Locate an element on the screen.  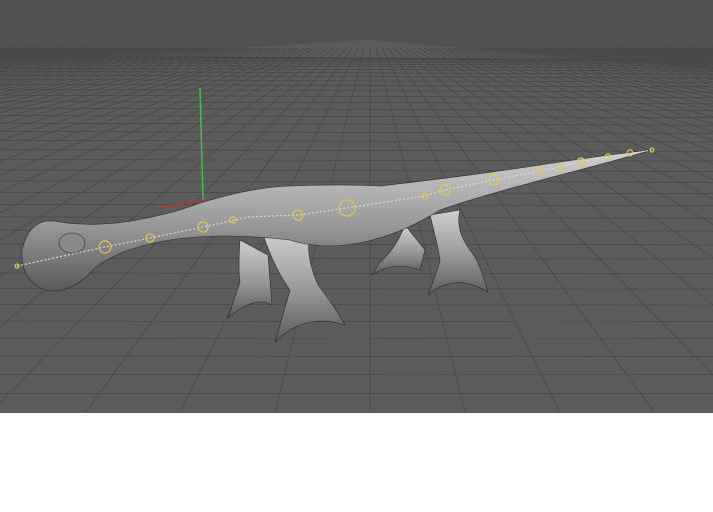
lizard-eye is located at coordinates (72, 243).